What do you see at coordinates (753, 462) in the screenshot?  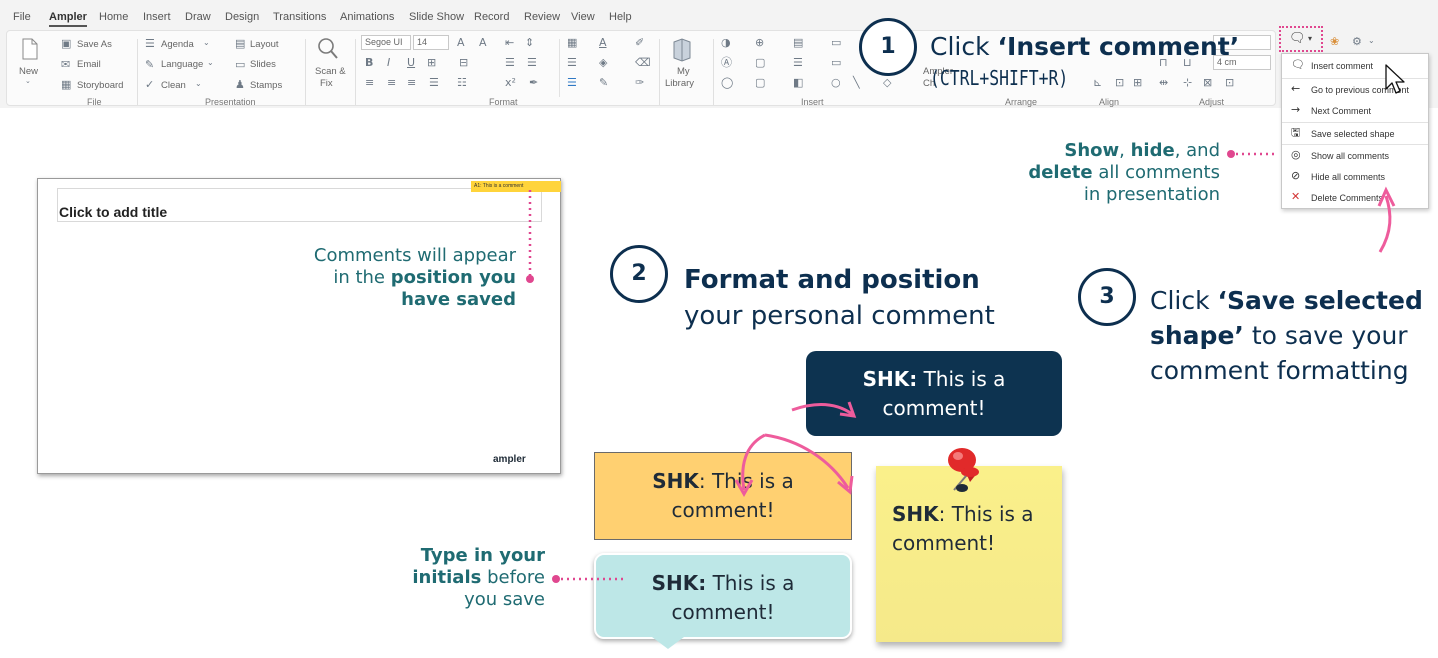 I see `arrow-to-orange-comment` at bounding box center [753, 462].